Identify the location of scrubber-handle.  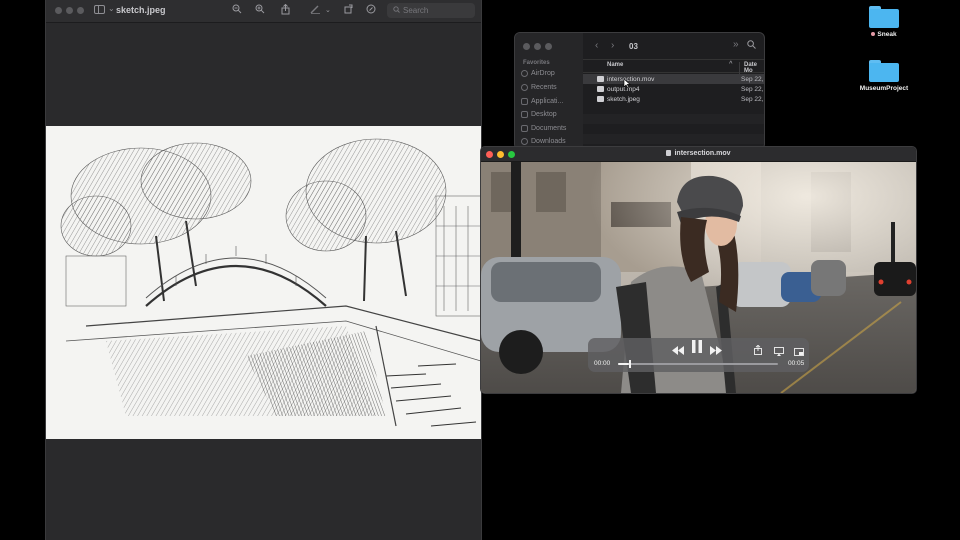
(630, 364).